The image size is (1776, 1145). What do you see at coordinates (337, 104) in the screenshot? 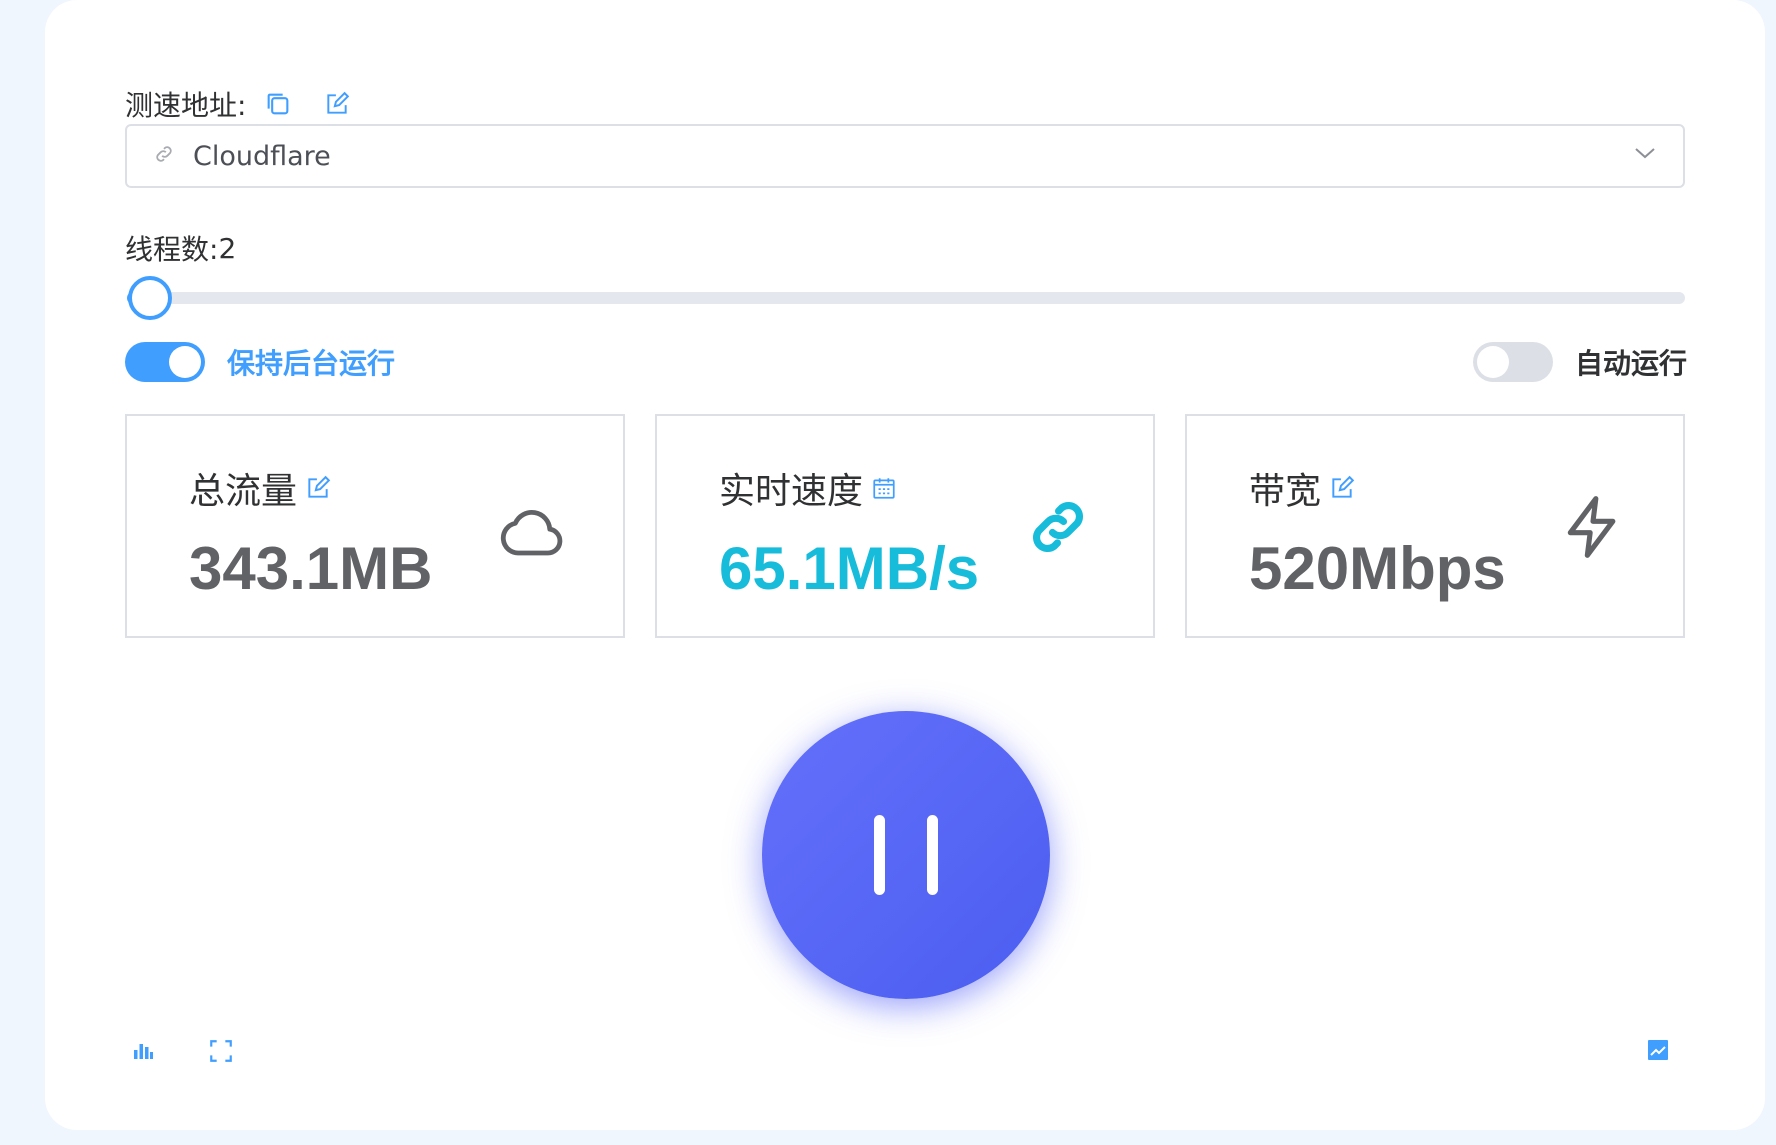
I see `edit-address-icon` at bounding box center [337, 104].